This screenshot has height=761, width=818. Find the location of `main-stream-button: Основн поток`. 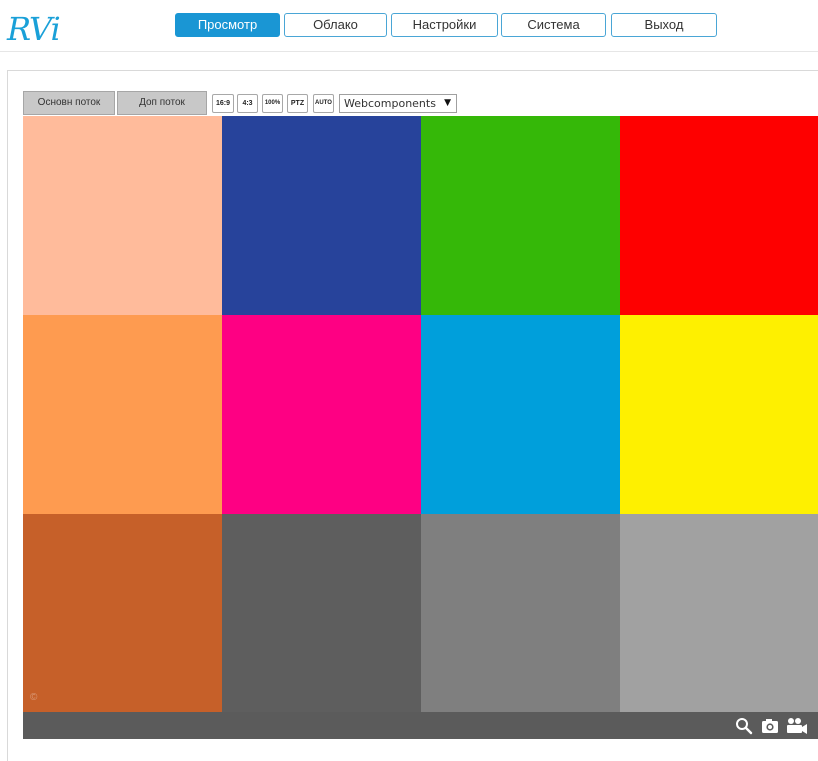

main-stream-button: Основн поток is located at coordinates (69, 103).